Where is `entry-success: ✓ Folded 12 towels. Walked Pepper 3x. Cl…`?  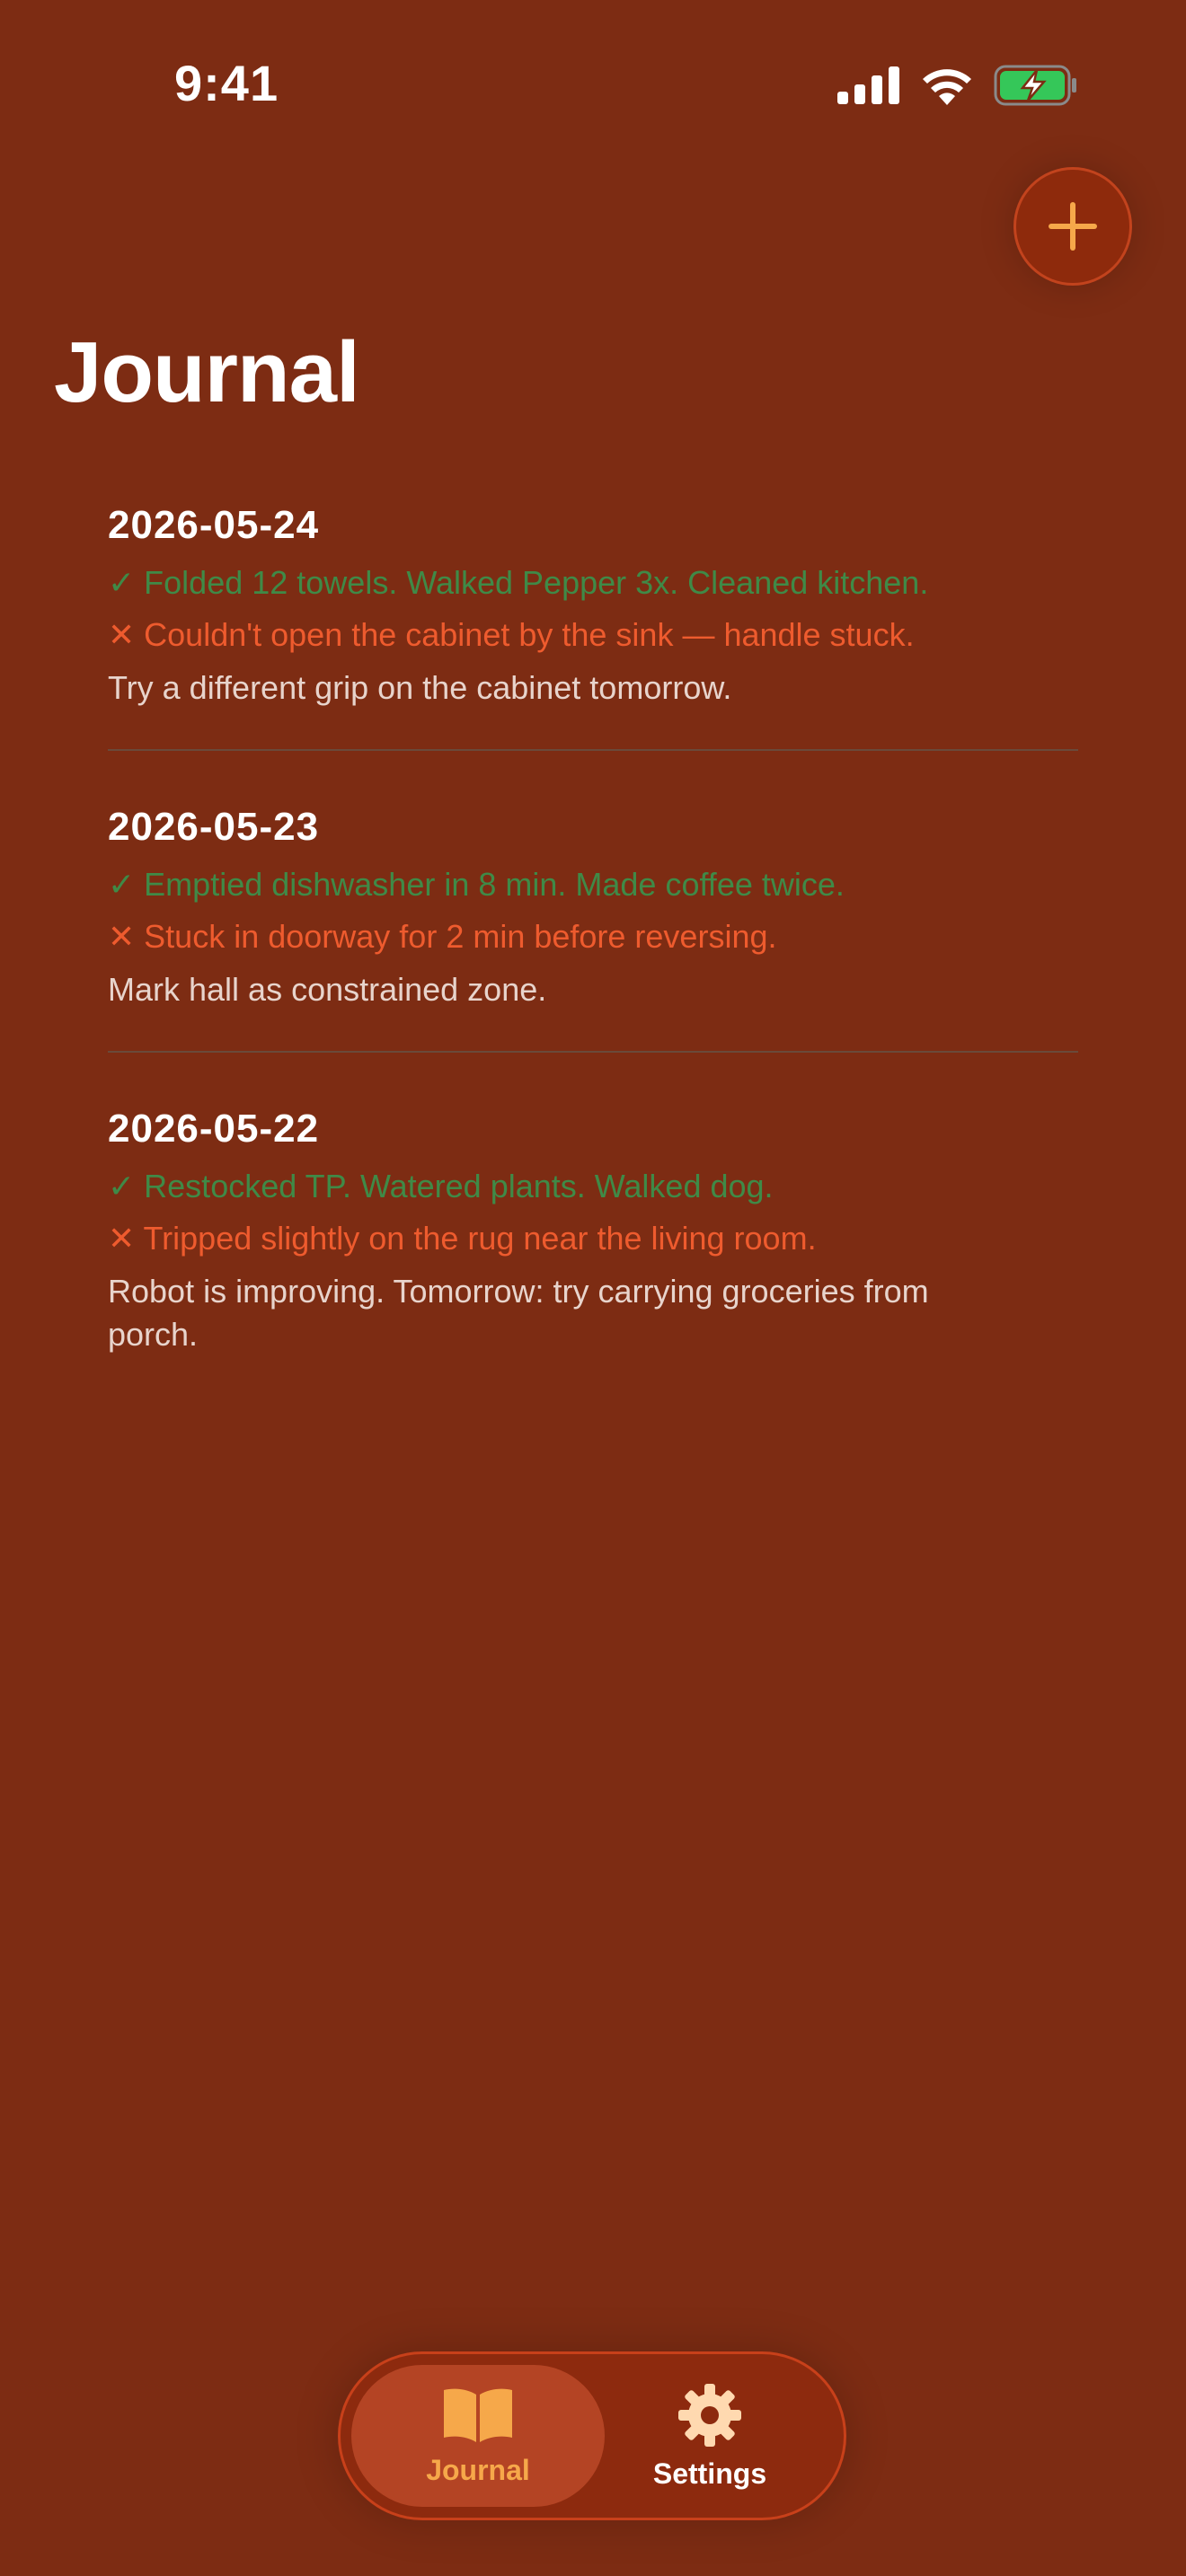 entry-success: ✓ Folded 12 towels. Walked Pepper 3x. Cl… is located at coordinates (518, 582).